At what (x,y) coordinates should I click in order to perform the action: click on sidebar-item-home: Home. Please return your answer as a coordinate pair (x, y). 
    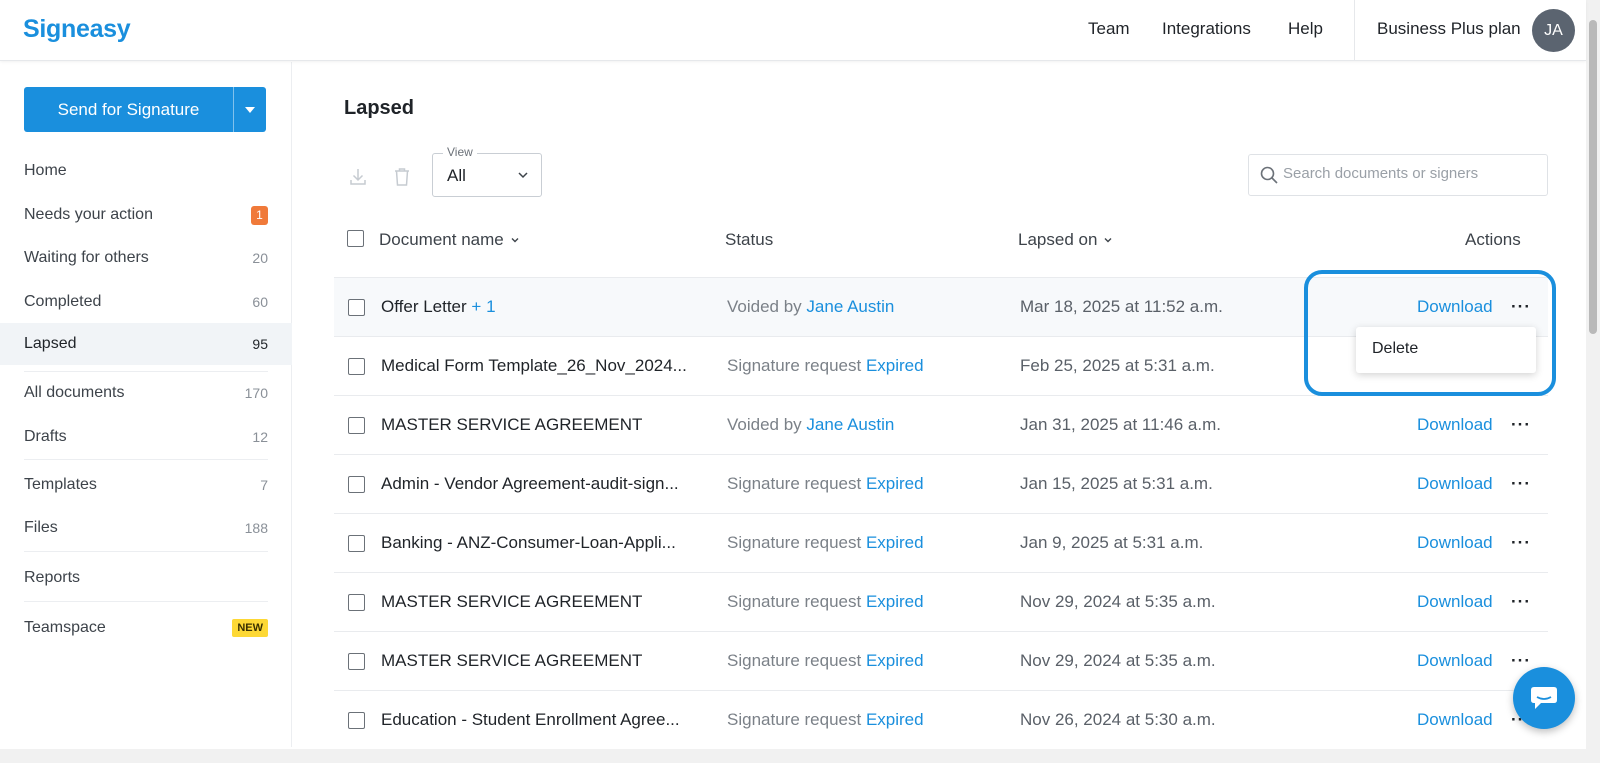
    Looking at the image, I should click on (146, 171).